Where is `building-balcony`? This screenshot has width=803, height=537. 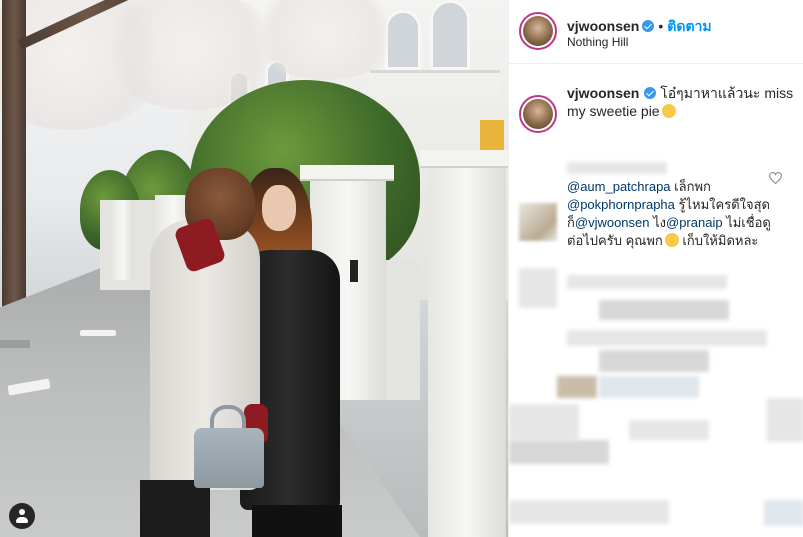
building-balcony is located at coordinates (435, 82).